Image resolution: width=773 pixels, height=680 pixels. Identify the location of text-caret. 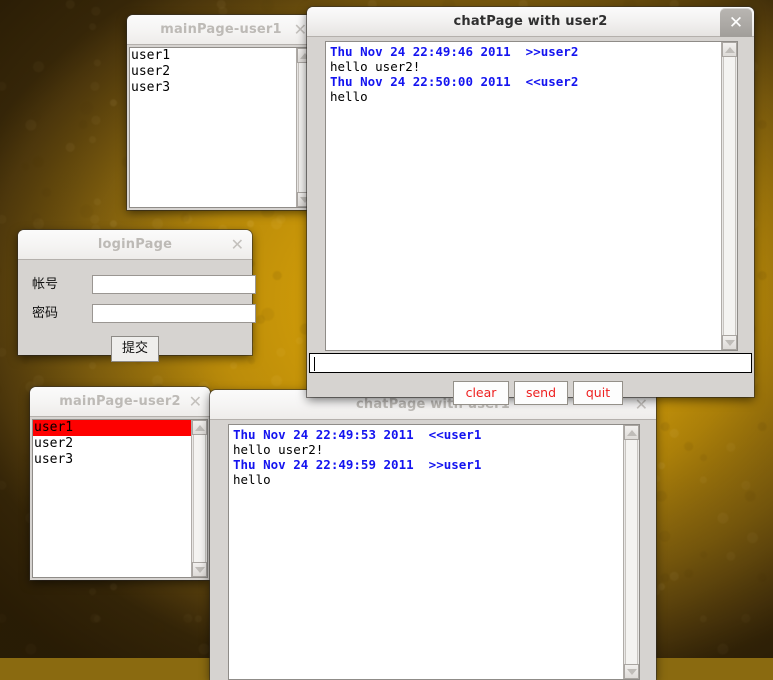
(314, 364).